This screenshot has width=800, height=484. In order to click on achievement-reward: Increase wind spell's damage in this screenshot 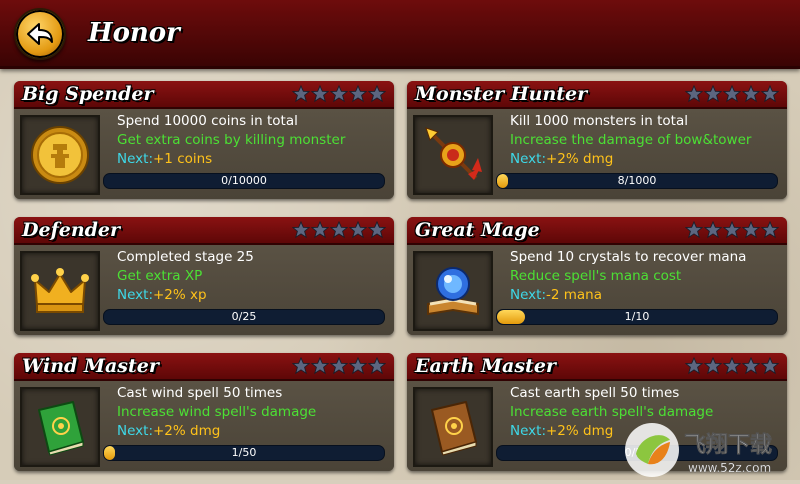, I will do `click(217, 412)`.